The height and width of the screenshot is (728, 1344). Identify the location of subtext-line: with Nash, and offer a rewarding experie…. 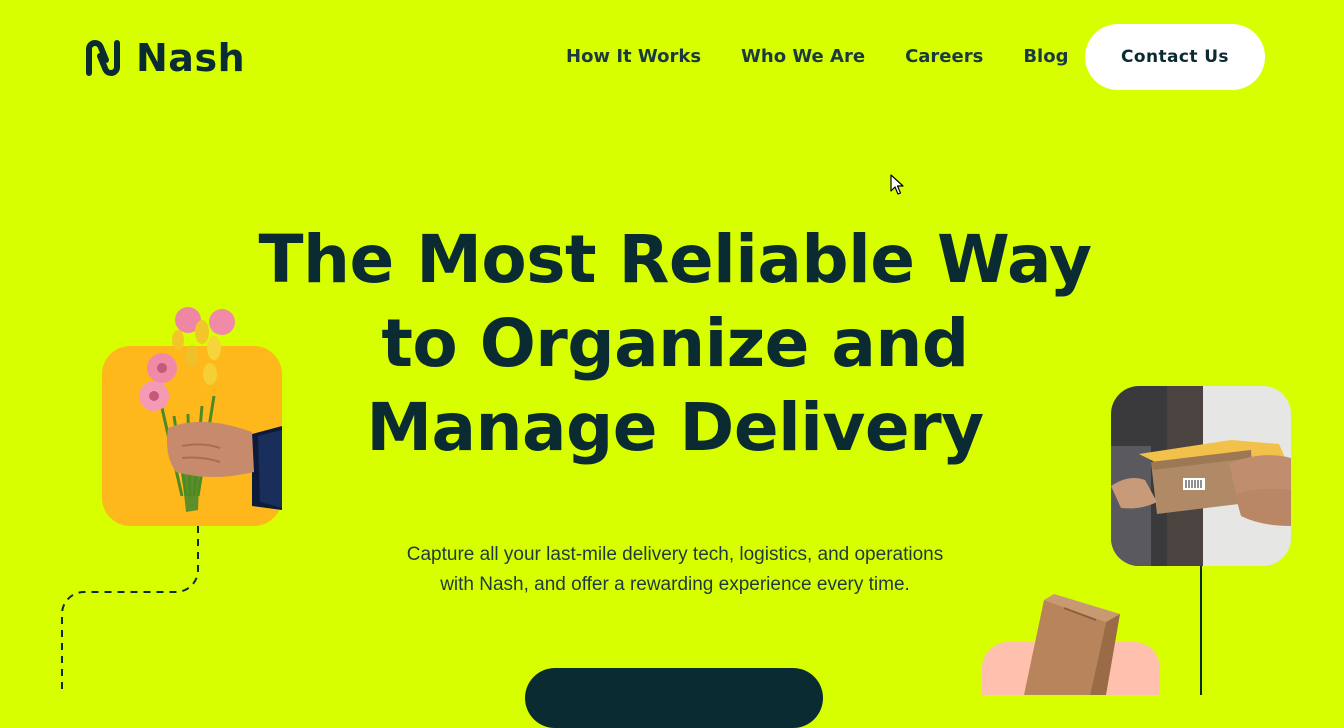
(675, 584).